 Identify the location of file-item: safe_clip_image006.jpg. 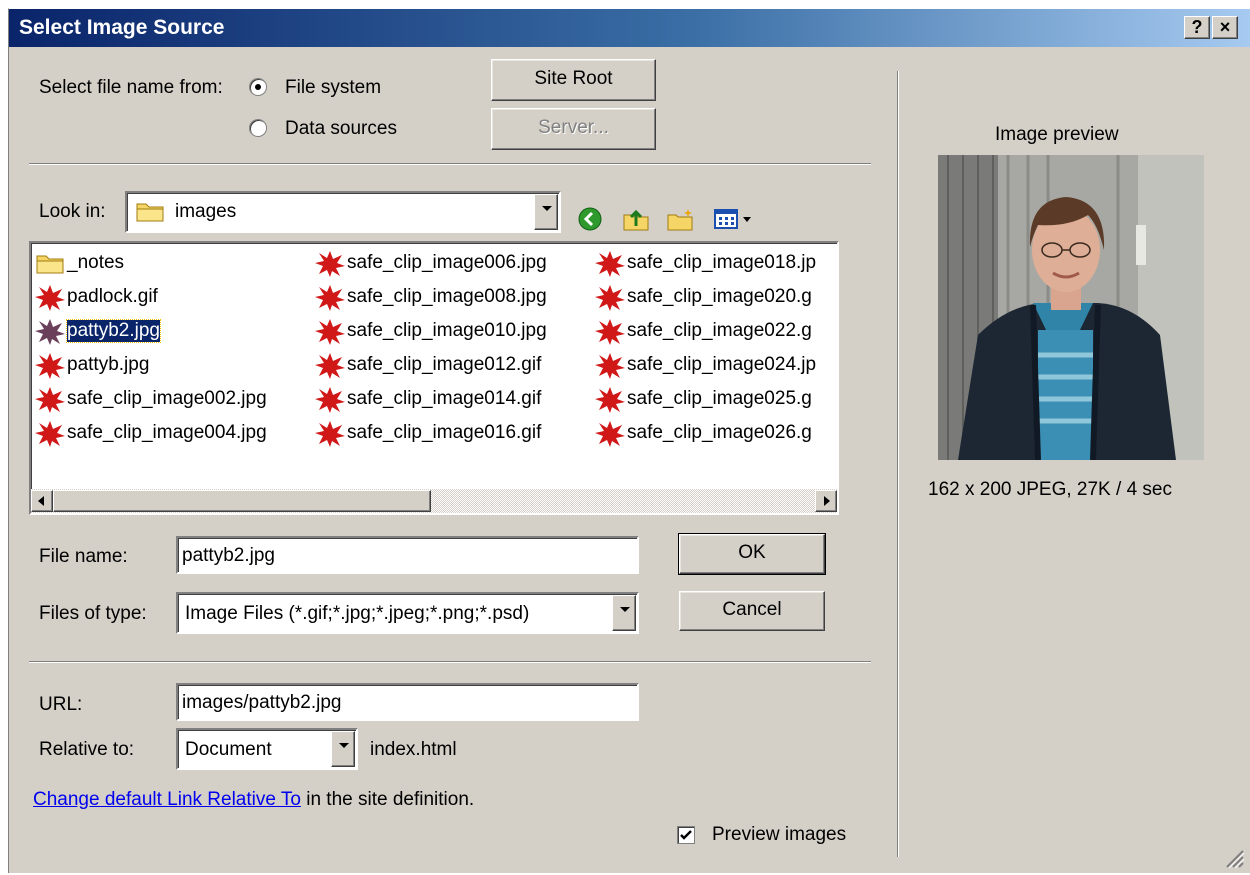
(430, 263).